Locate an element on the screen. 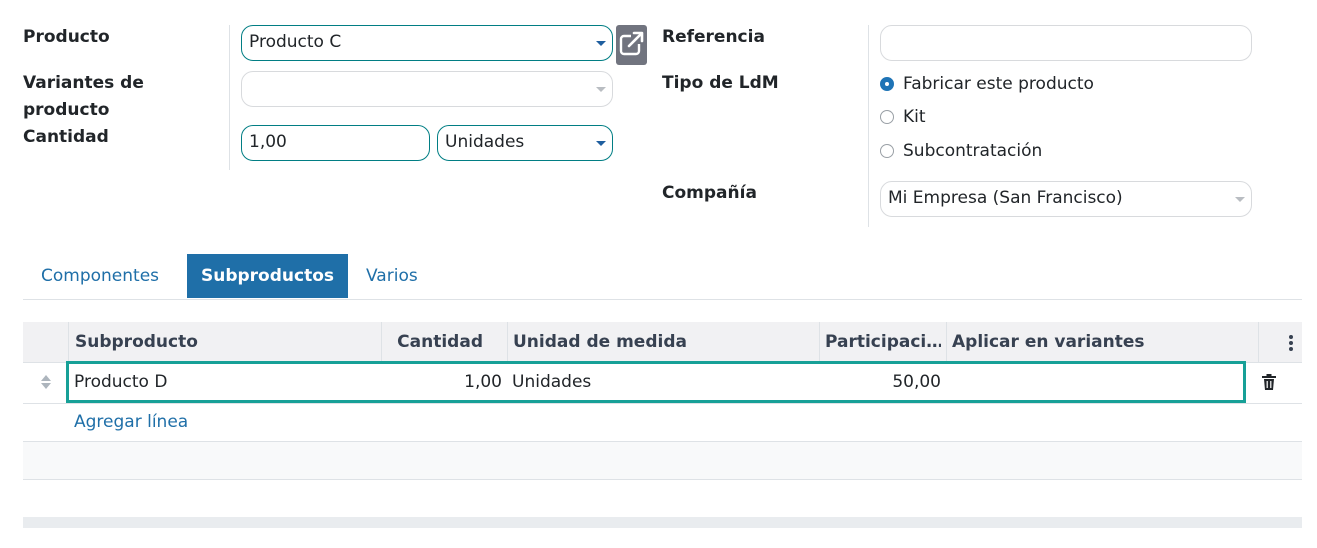 This screenshot has height=548, width=1317. table-footer-bar is located at coordinates (662, 522).